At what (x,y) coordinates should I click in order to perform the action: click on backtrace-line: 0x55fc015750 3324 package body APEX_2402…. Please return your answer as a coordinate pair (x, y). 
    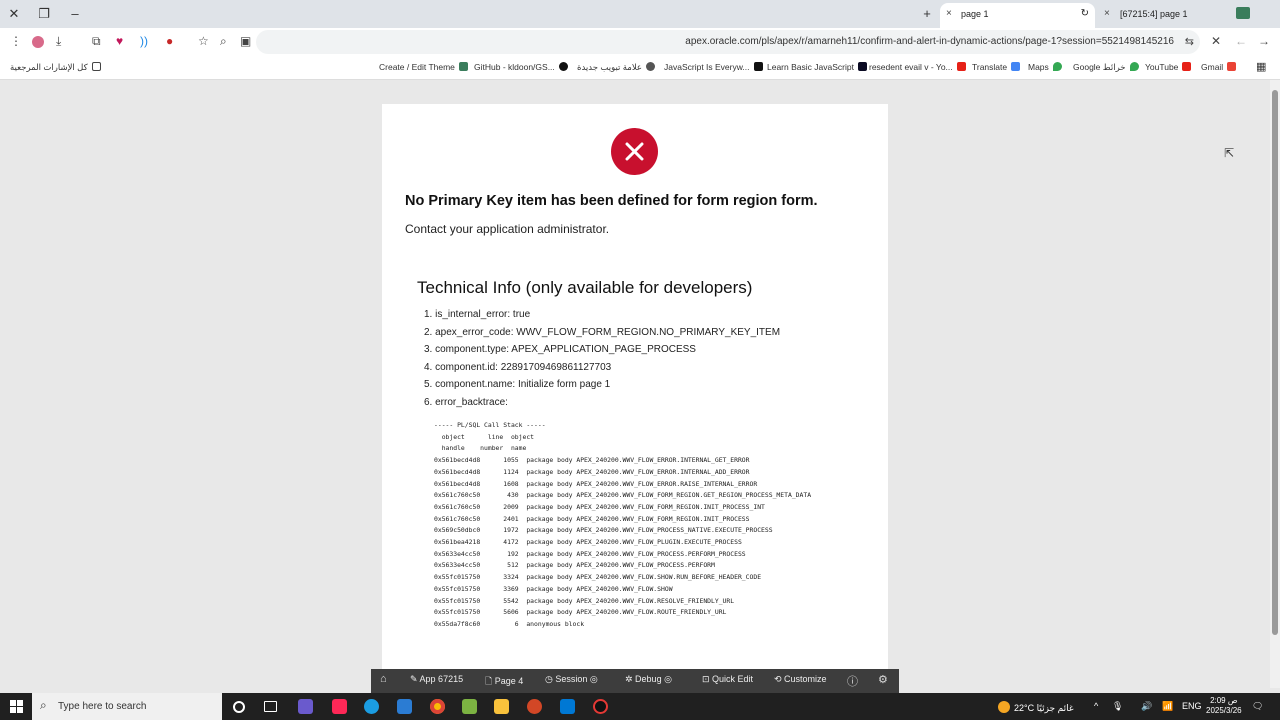
    Looking at the image, I should click on (598, 577).